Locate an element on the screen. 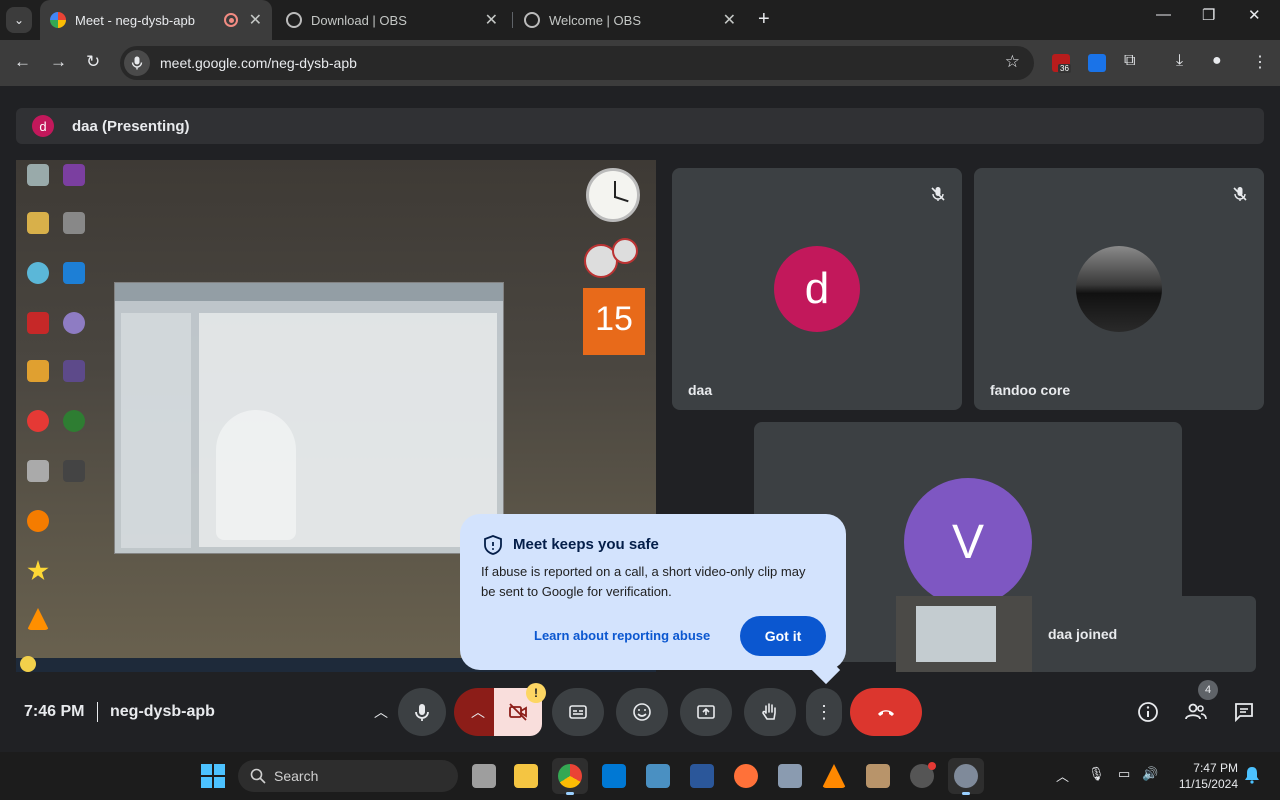 This screenshot has width=1280, height=800. extensions-puzzle-icon: ⧉ is located at coordinates (1129, 61).